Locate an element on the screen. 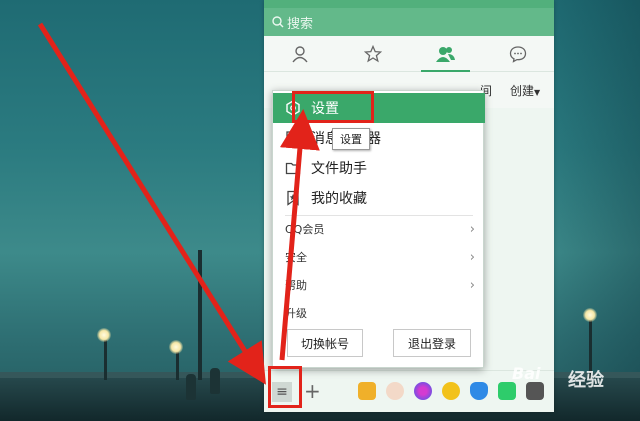 The height and width of the screenshot is (421, 640). watermark-logo: Bai is located at coordinates (526, 373).